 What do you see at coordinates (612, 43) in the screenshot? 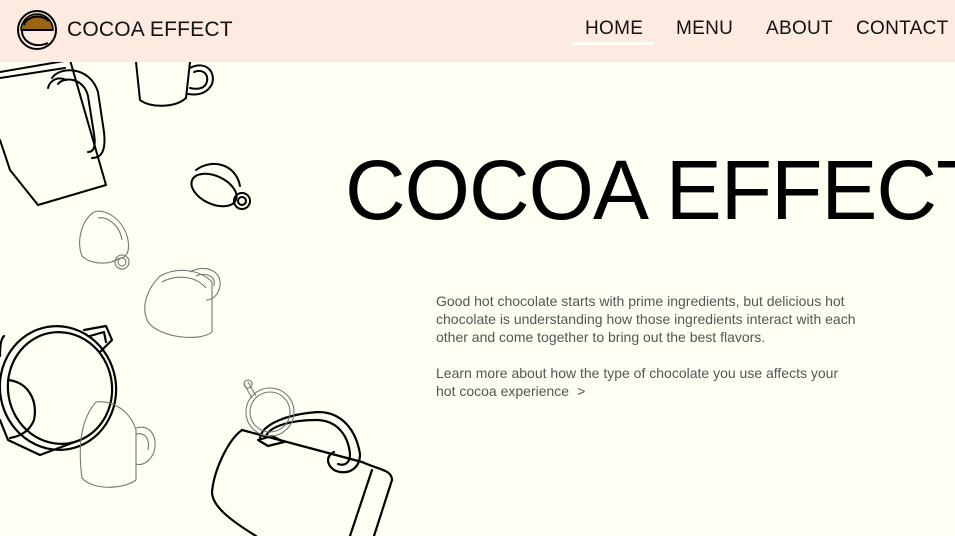
I see `active-nav-indicator` at bounding box center [612, 43].